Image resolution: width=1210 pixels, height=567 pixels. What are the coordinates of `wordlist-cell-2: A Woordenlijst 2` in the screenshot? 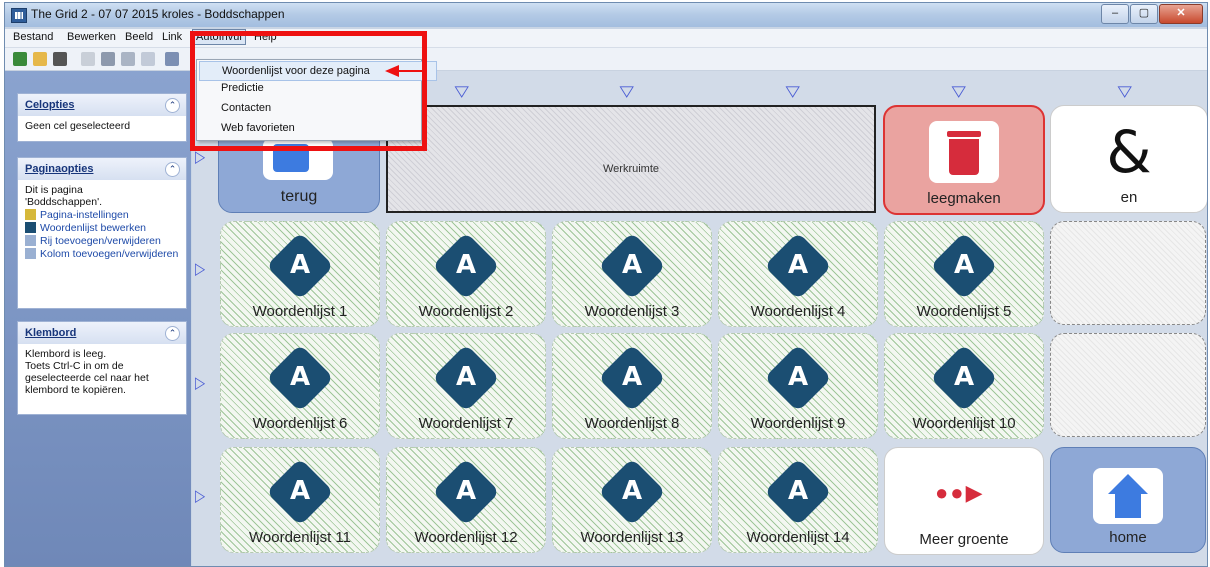 It's located at (466, 274).